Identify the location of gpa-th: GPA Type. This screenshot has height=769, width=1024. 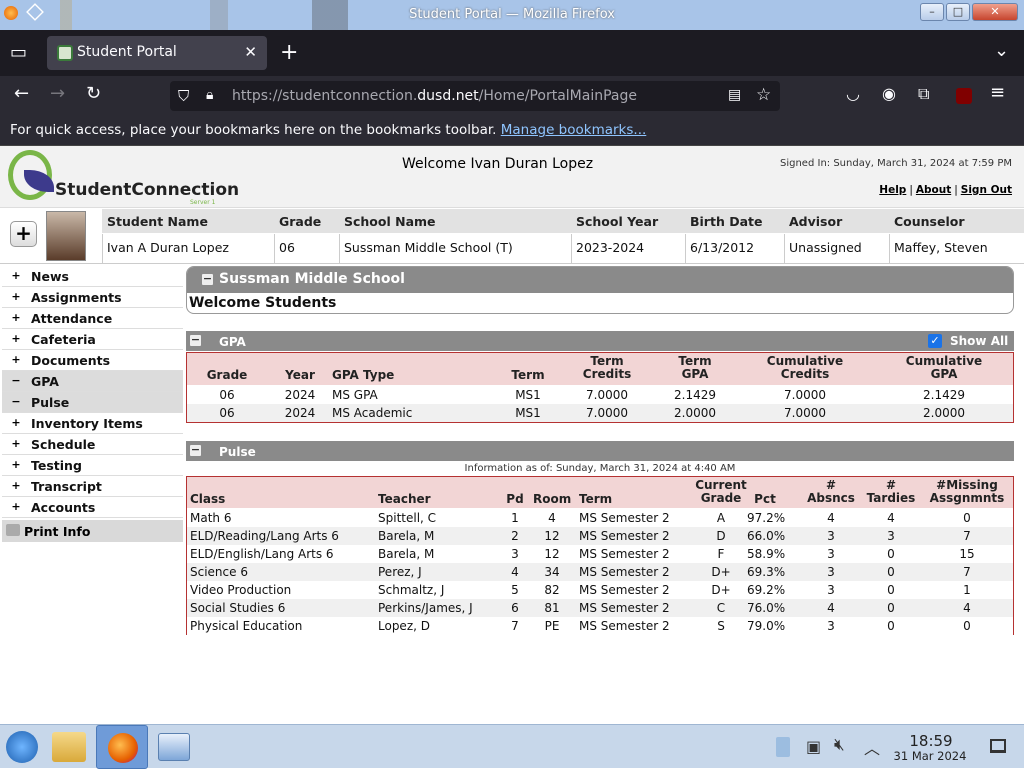
(363, 375).